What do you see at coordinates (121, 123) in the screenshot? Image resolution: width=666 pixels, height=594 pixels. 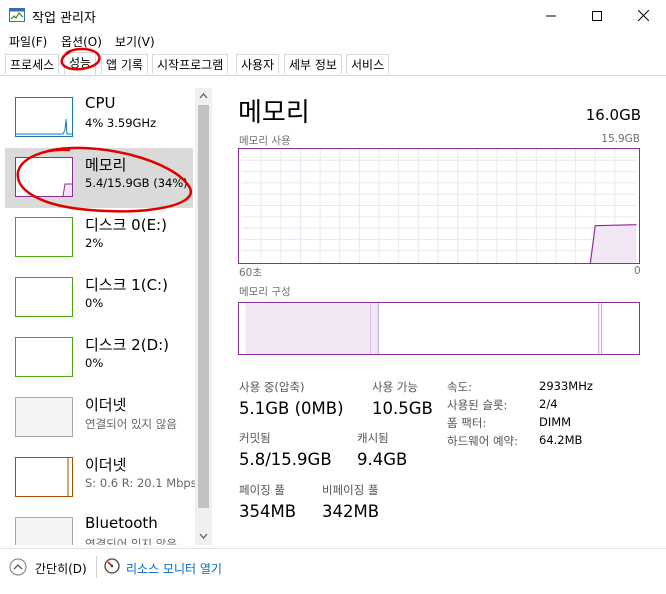 I see `resource-value: 4% 3.59GHz` at bounding box center [121, 123].